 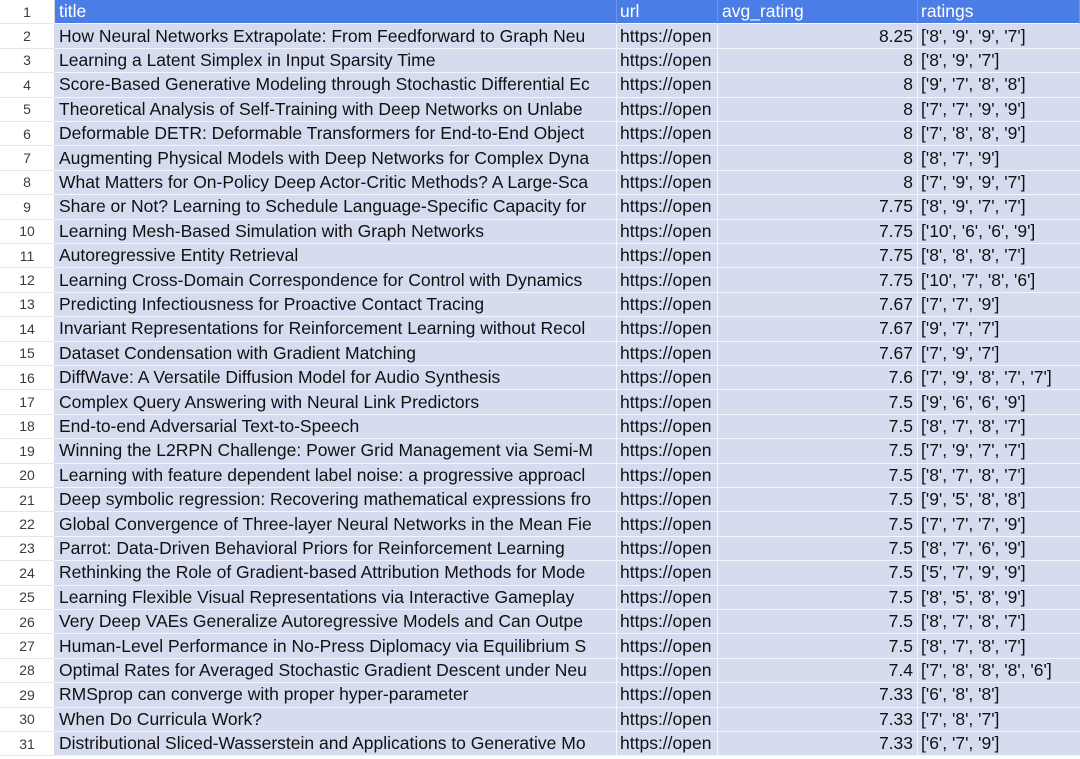 What do you see at coordinates (27, 36) in the screenshot?
I see `row-number: 2` at bounding box center [27, 36].